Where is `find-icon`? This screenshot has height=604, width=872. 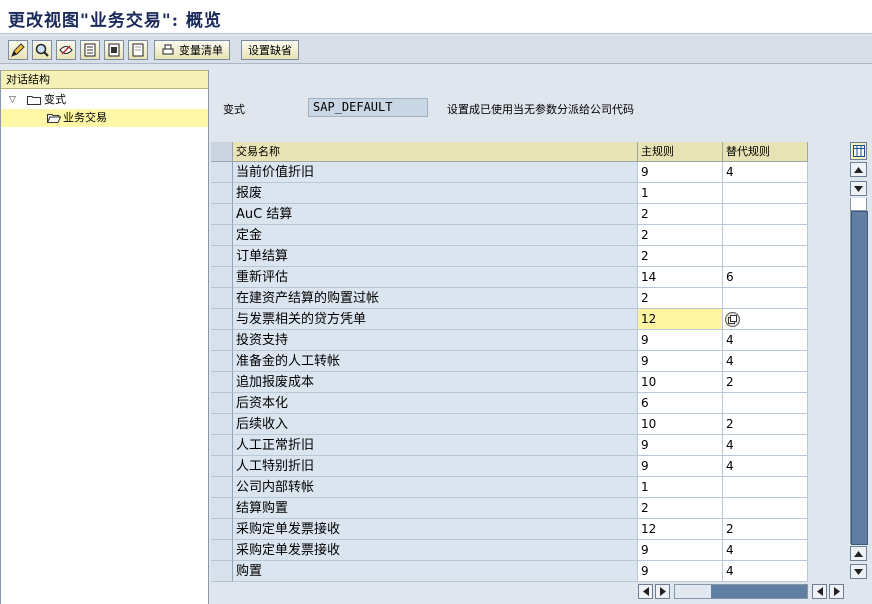 find-icon is located at coordinates (42, 50).